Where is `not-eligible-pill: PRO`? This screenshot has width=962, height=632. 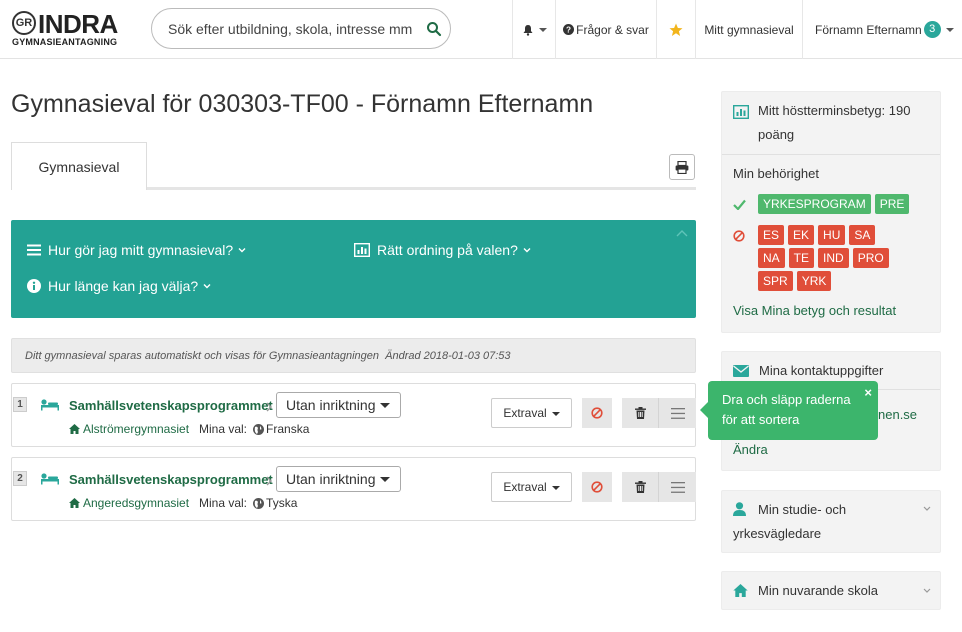
not-eligible-pill: PRO is located at coordinates (870, 258).